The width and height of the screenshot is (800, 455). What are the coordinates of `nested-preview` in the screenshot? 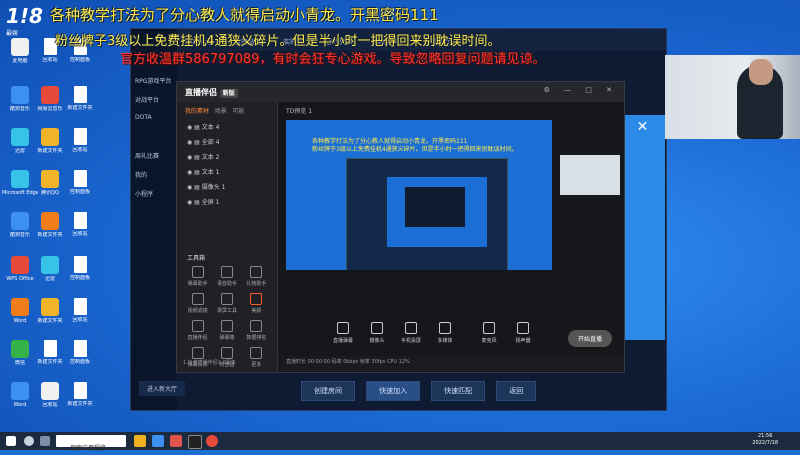 It's located at (427, 214).